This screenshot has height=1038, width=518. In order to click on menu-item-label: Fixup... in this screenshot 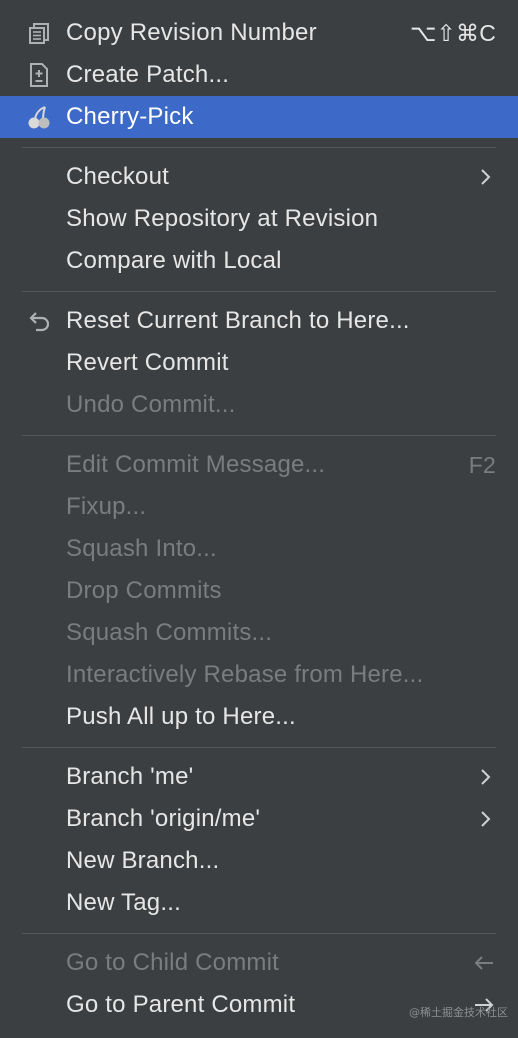, I will do `click(106, 506)`.